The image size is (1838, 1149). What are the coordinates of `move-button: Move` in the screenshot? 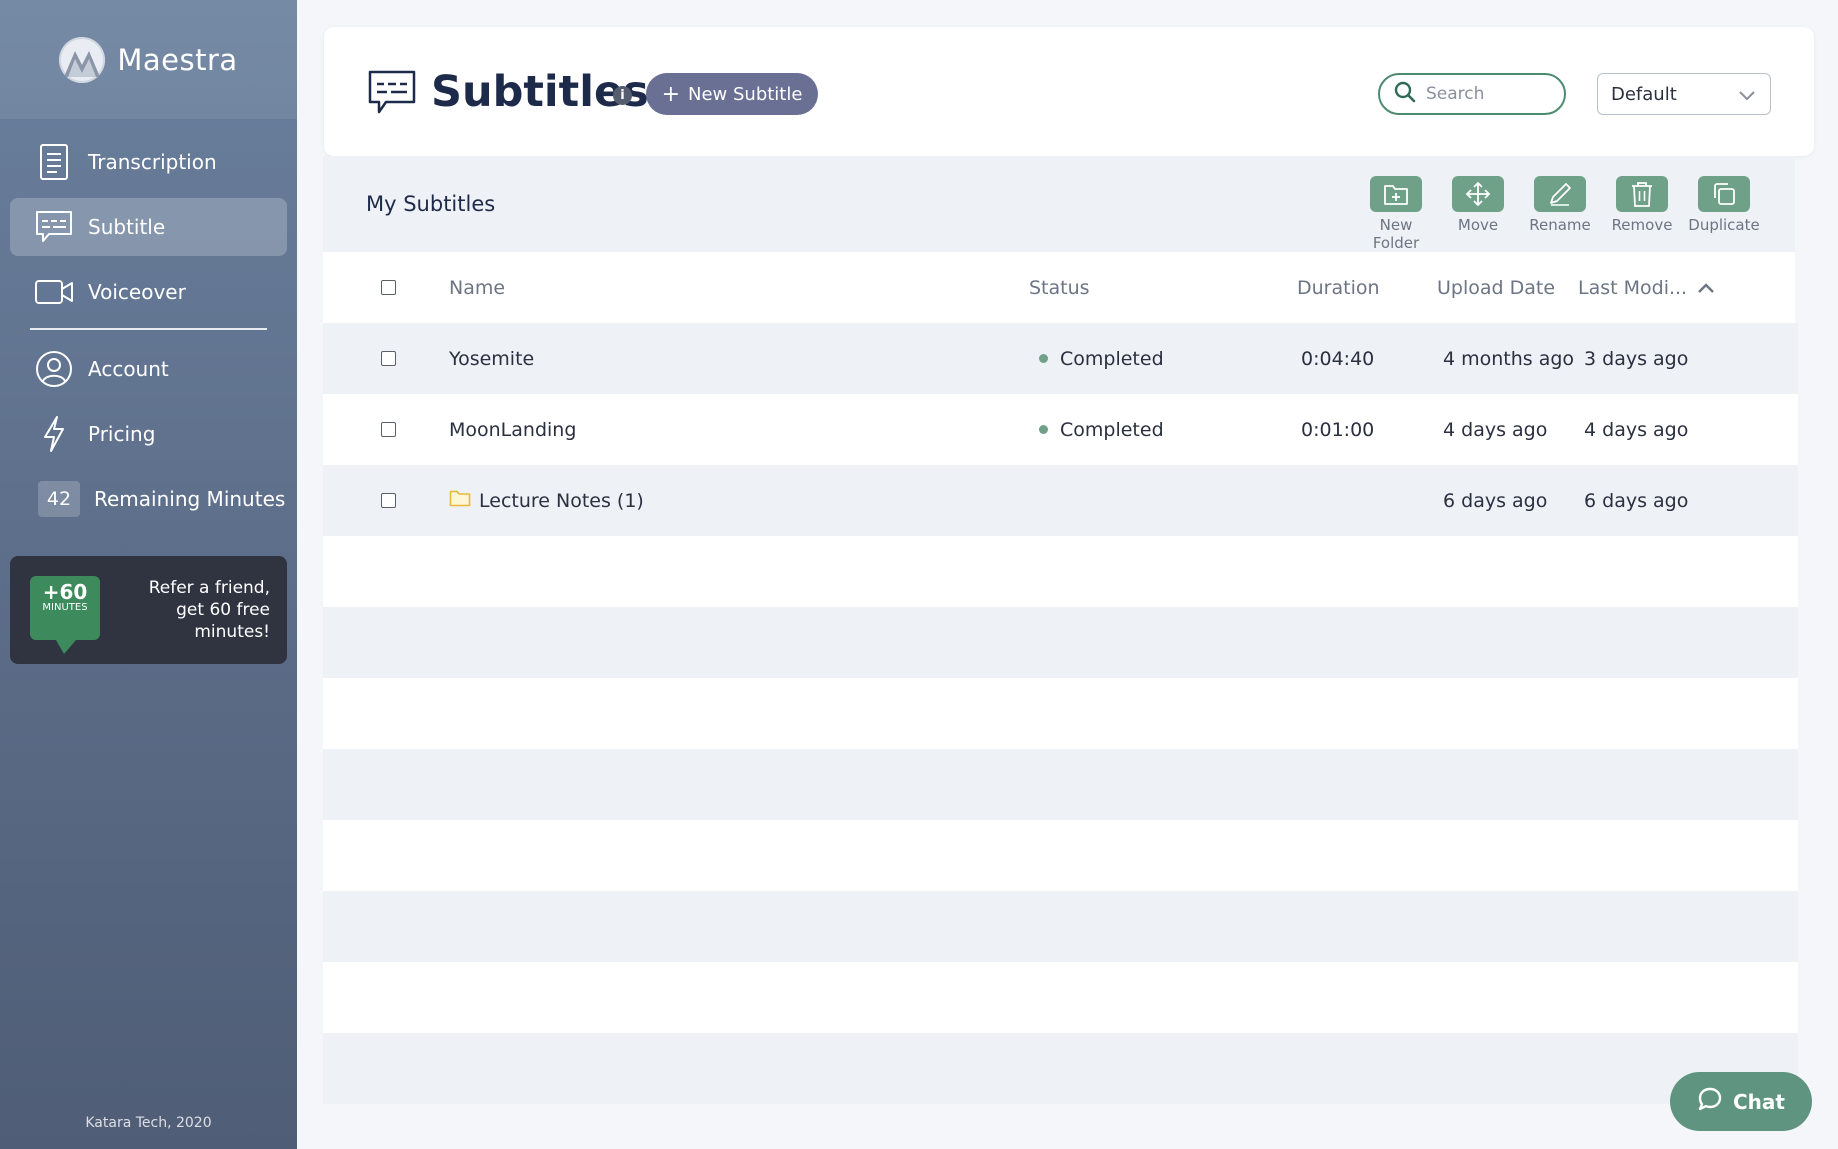 It's located at (1478, 214).